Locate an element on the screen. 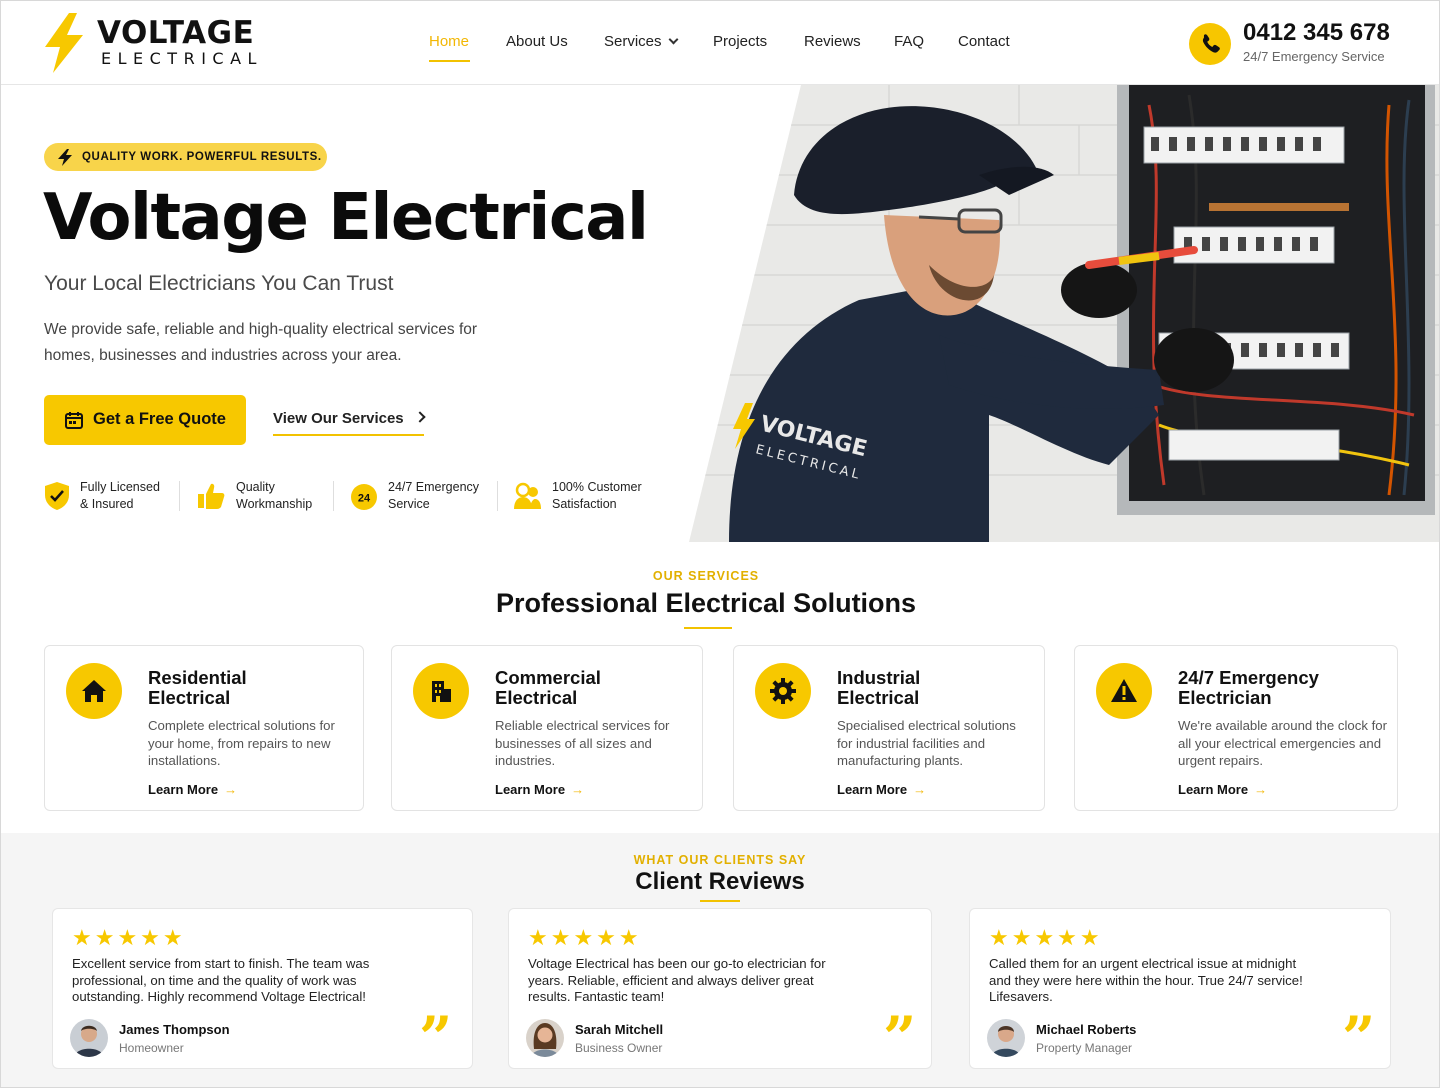 The width and height of the screenshot is (1440, 1088). hero-title: Voltage Electrical is located at coordinates (346, 218).